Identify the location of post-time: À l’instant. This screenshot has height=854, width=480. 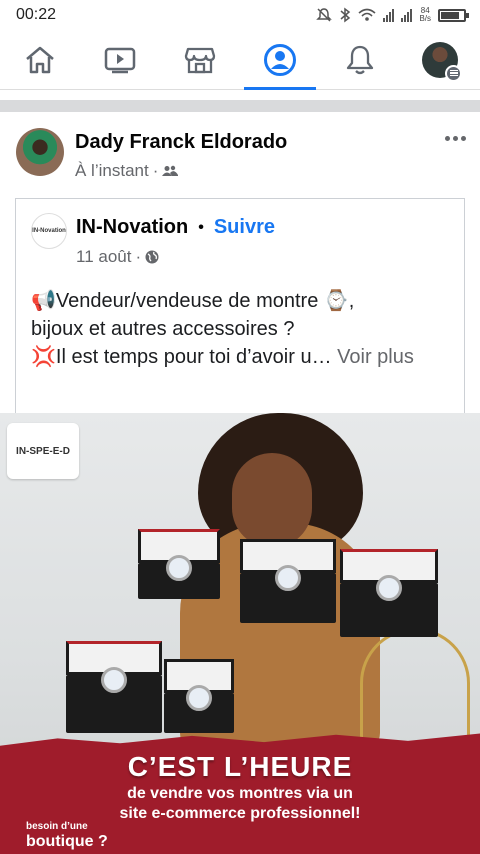
(112, 171).